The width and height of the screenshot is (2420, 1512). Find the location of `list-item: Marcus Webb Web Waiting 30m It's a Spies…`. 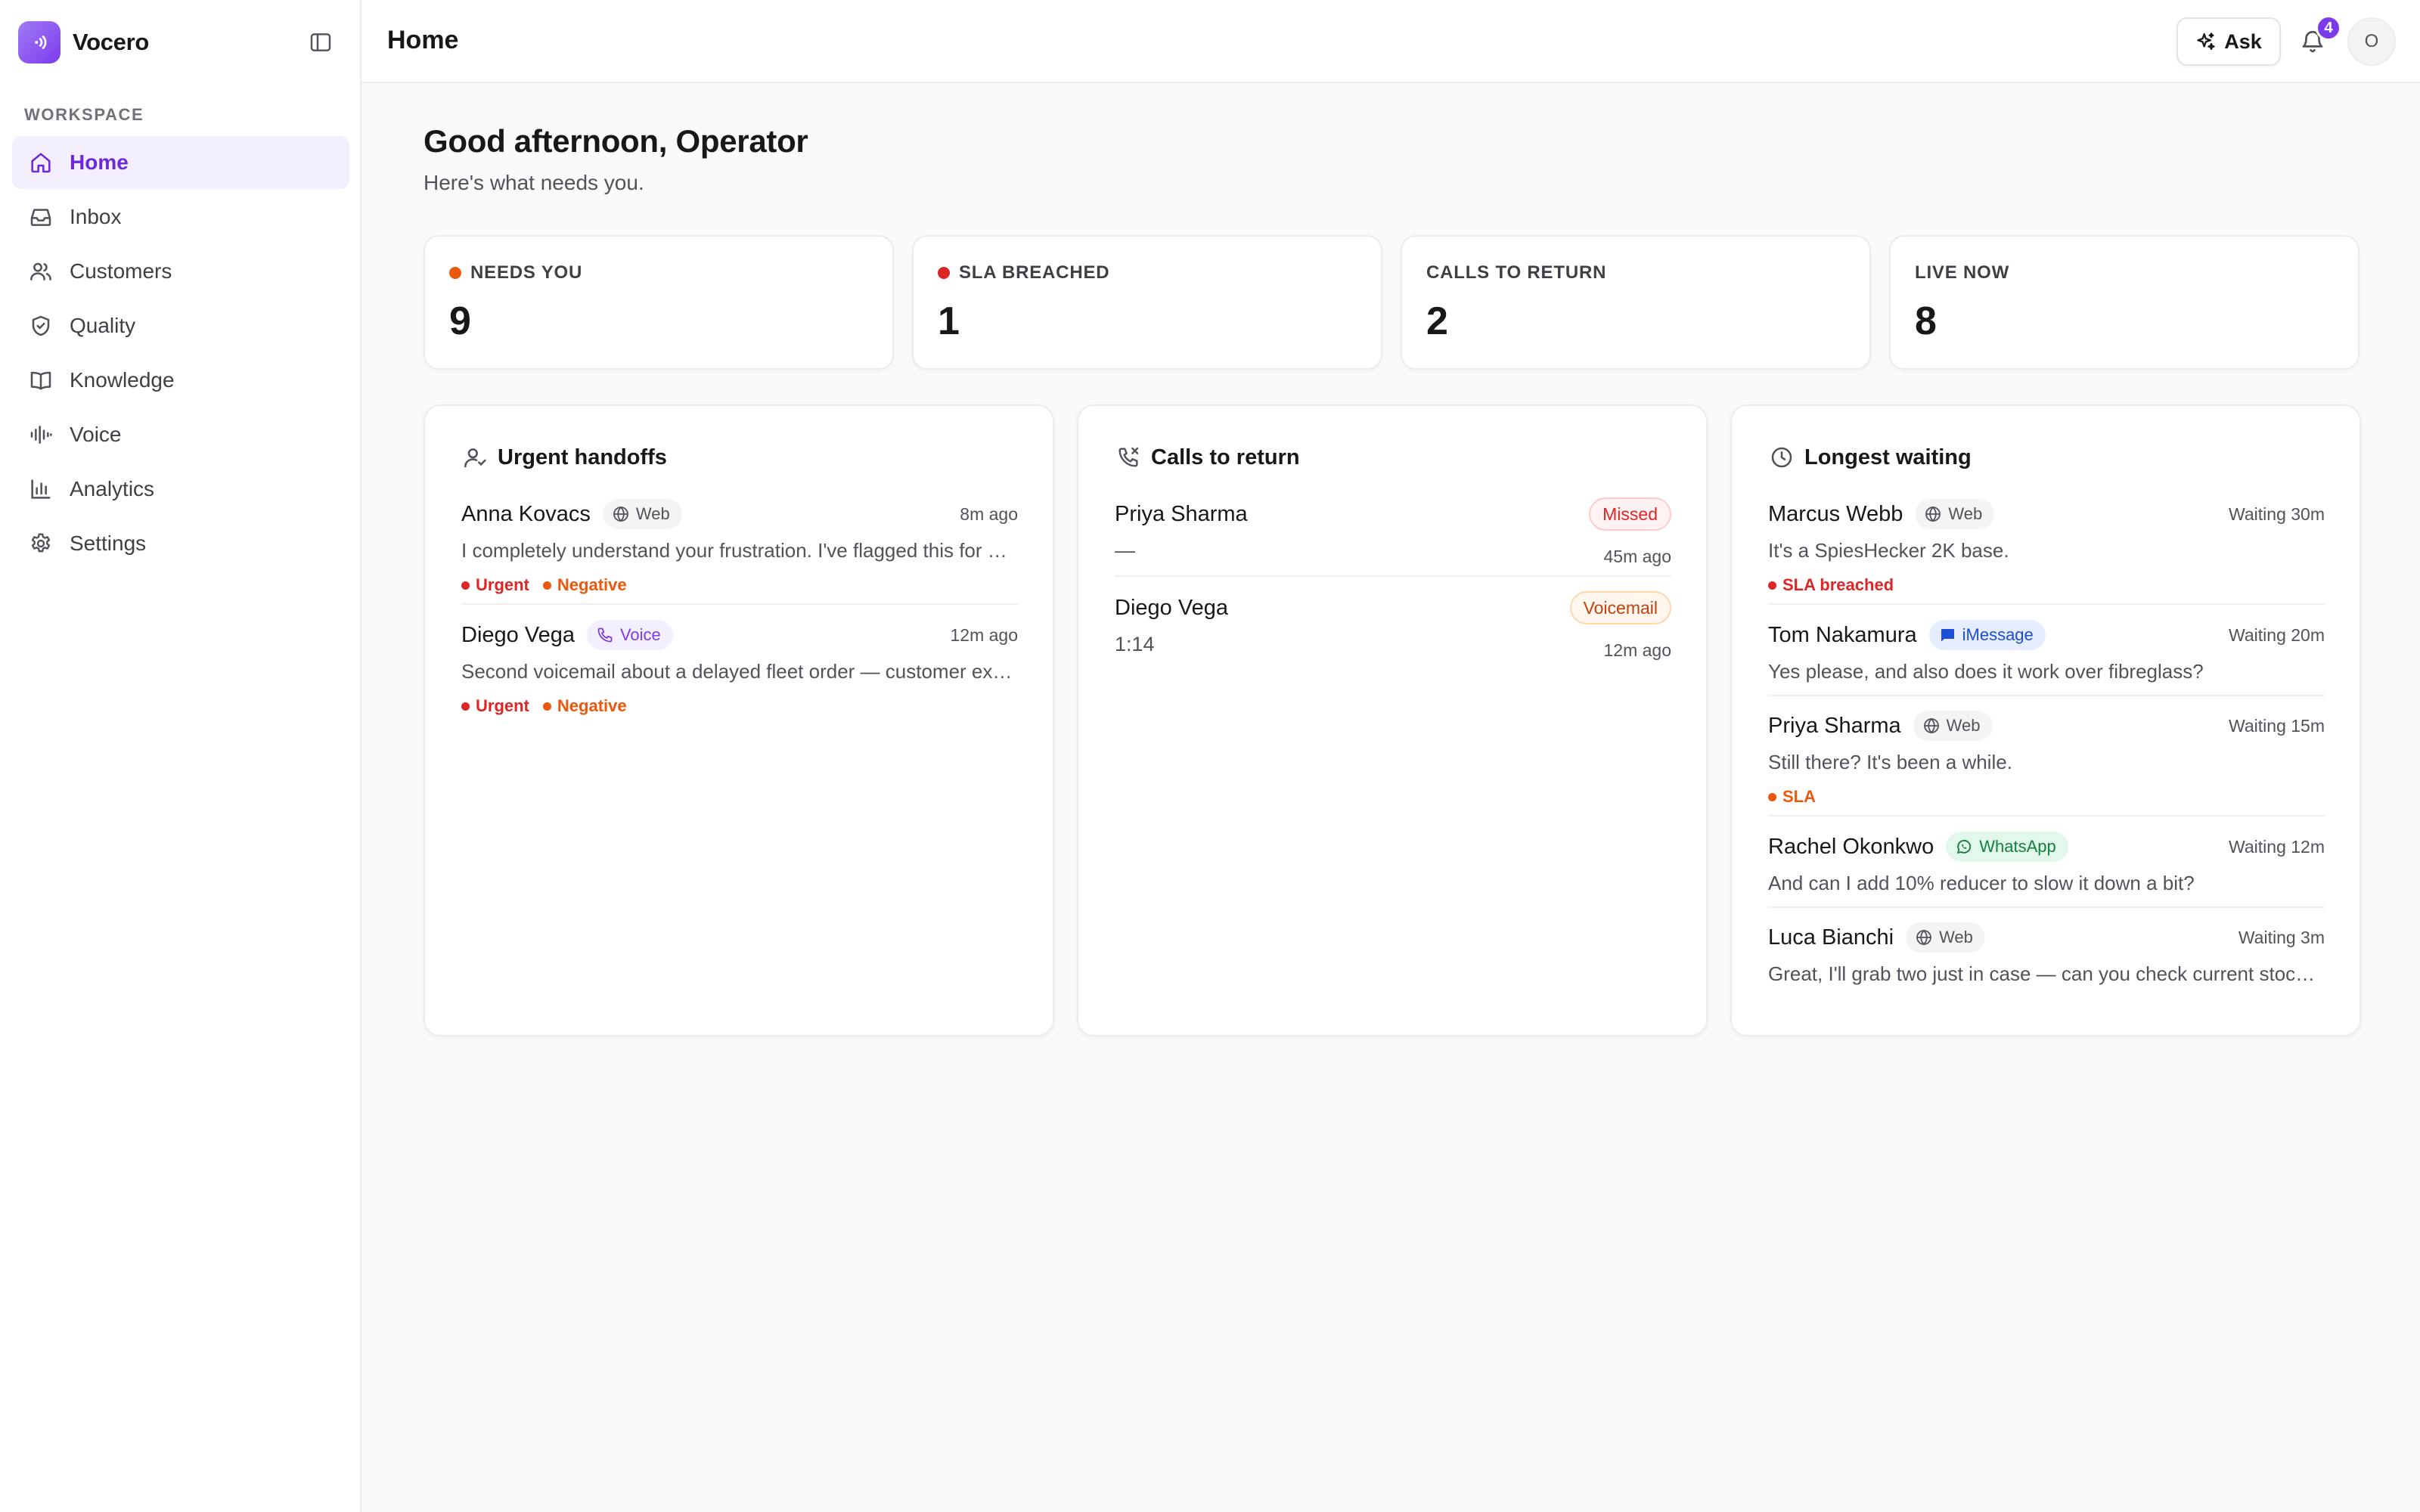

list-item: Marcus Webb Web Waiting 30m It's a Spies… is located at coordinates (2046, 551).